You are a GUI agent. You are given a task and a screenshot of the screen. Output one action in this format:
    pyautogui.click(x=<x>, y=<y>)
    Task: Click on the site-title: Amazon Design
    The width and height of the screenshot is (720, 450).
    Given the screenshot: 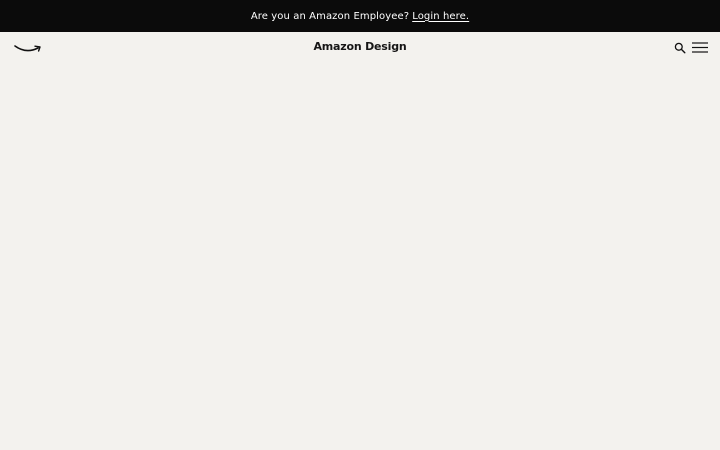 What is the action you would take?
    pyautogui.click(x=359, y=46)
    